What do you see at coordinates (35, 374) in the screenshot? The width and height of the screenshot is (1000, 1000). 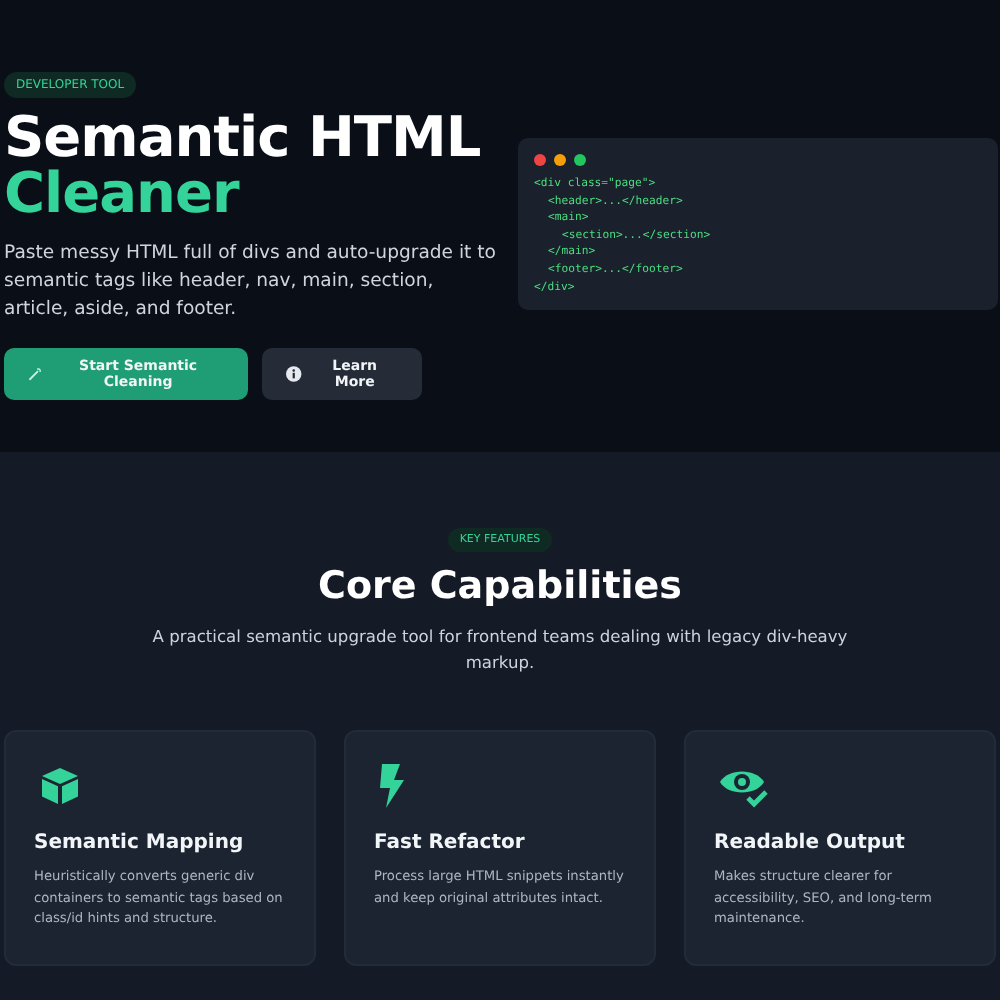 I see `wand-icon` at bounding box center [35, 374].